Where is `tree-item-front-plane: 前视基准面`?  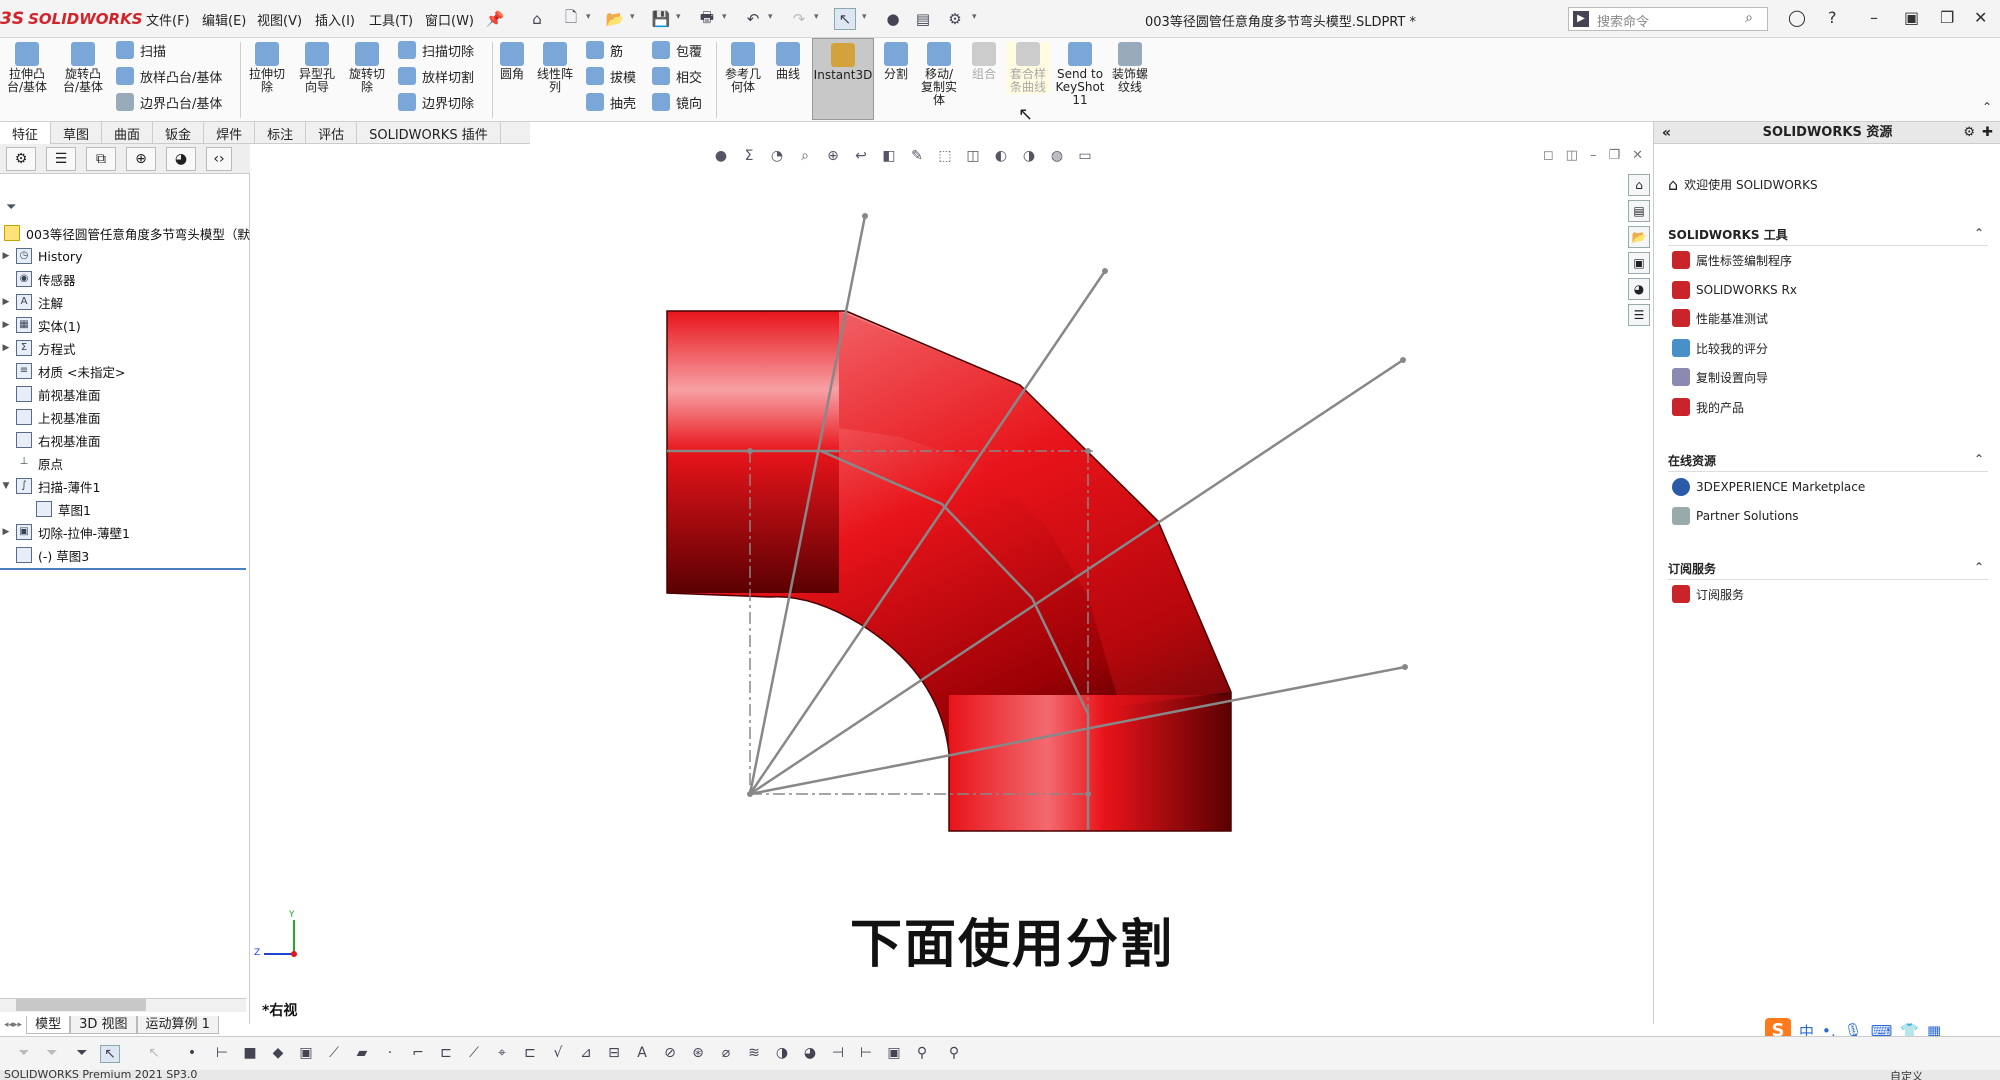
tree-item-front-plane: 前视基准面 is located at coordinates (50, 394).